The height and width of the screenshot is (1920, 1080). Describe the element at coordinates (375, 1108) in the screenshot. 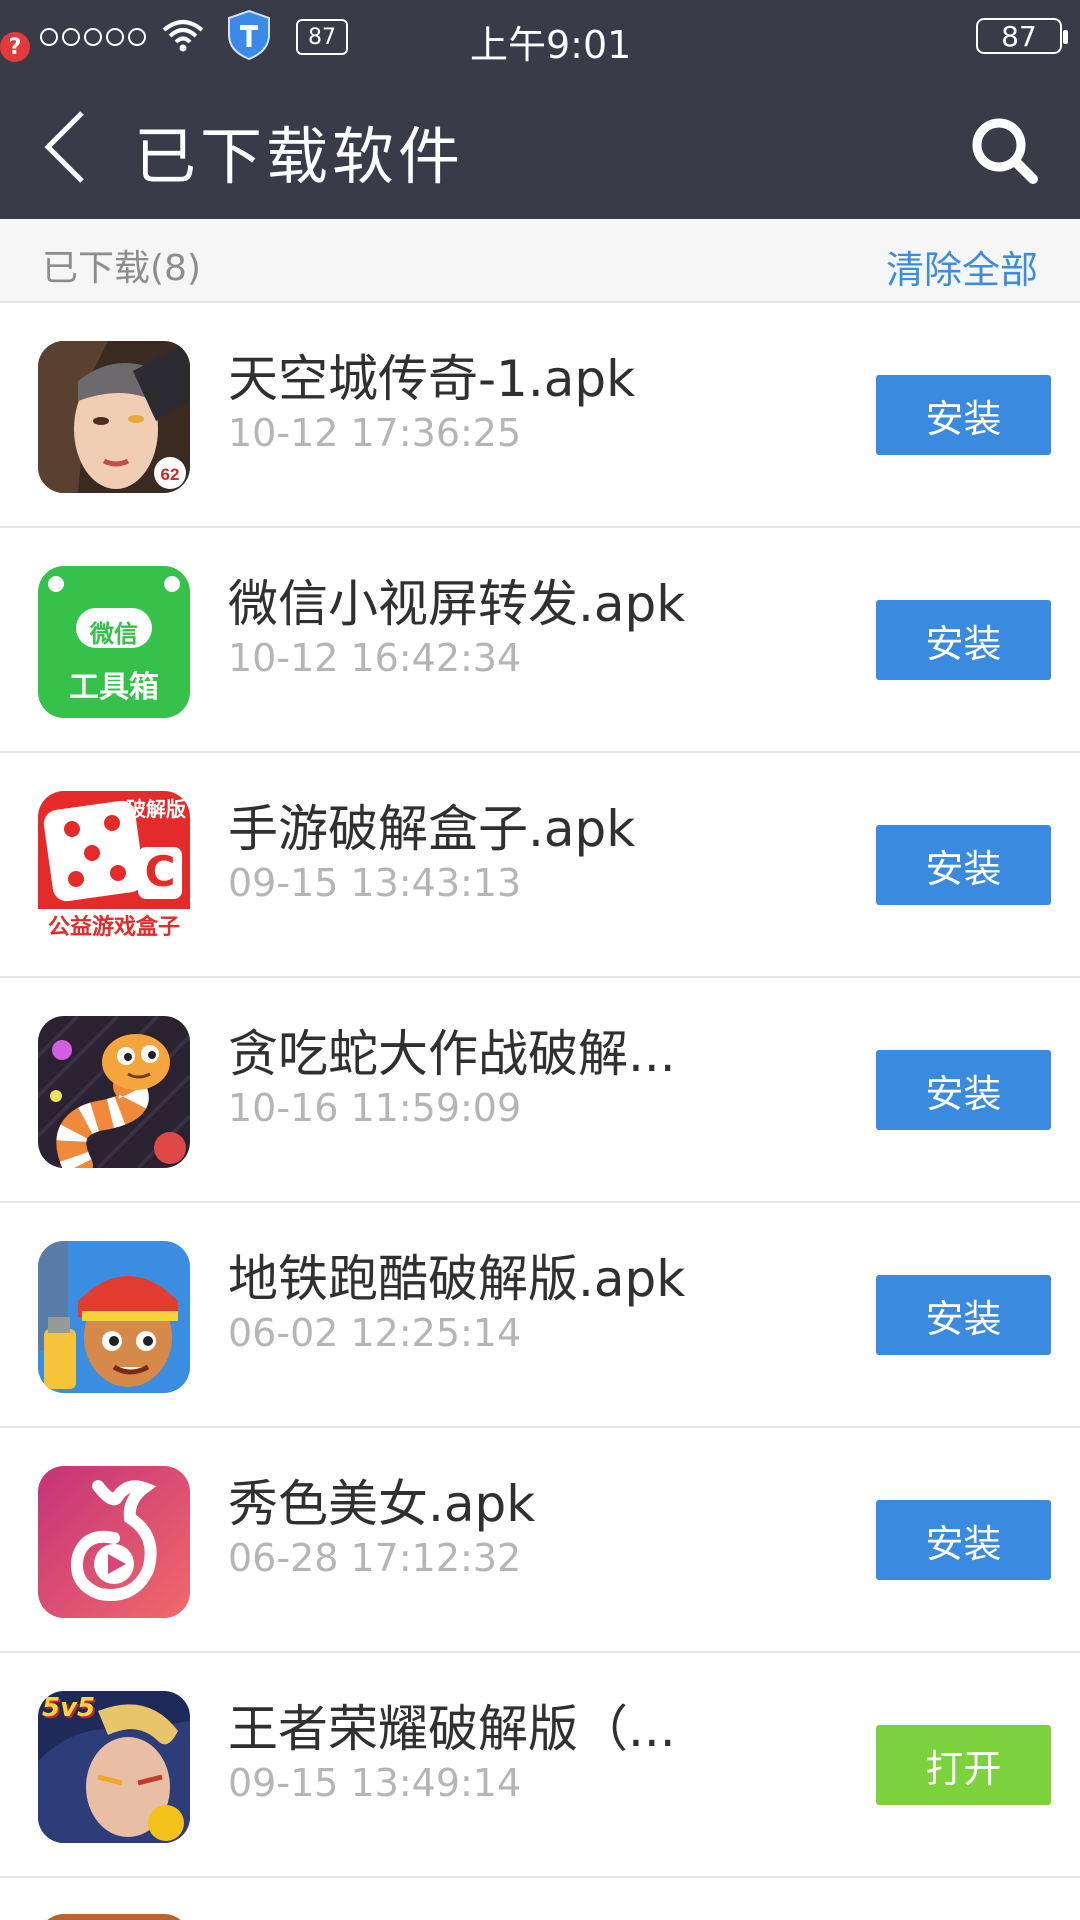

I see `download-time: 10-16 11:59:09` at that location.